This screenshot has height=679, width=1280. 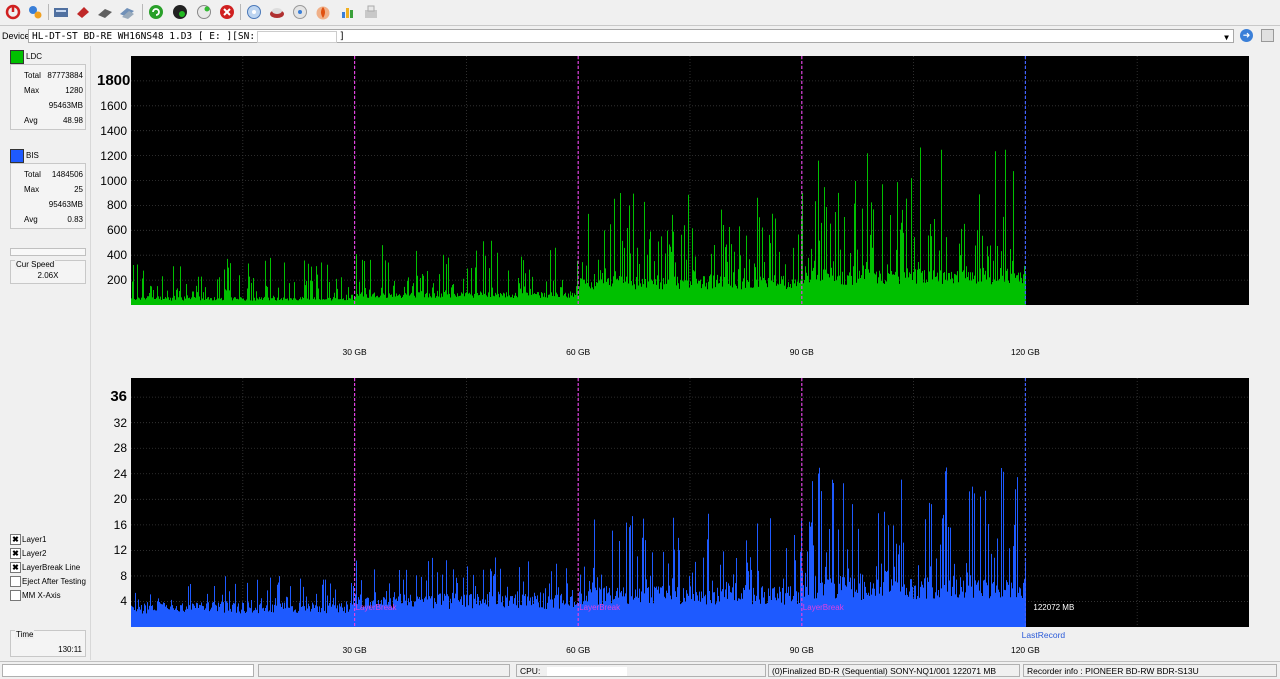 What do you see at coordinates (31, 120) in the screenshot?
I see `ldc-avg-label: Avg` at bounding box center [31, 120].